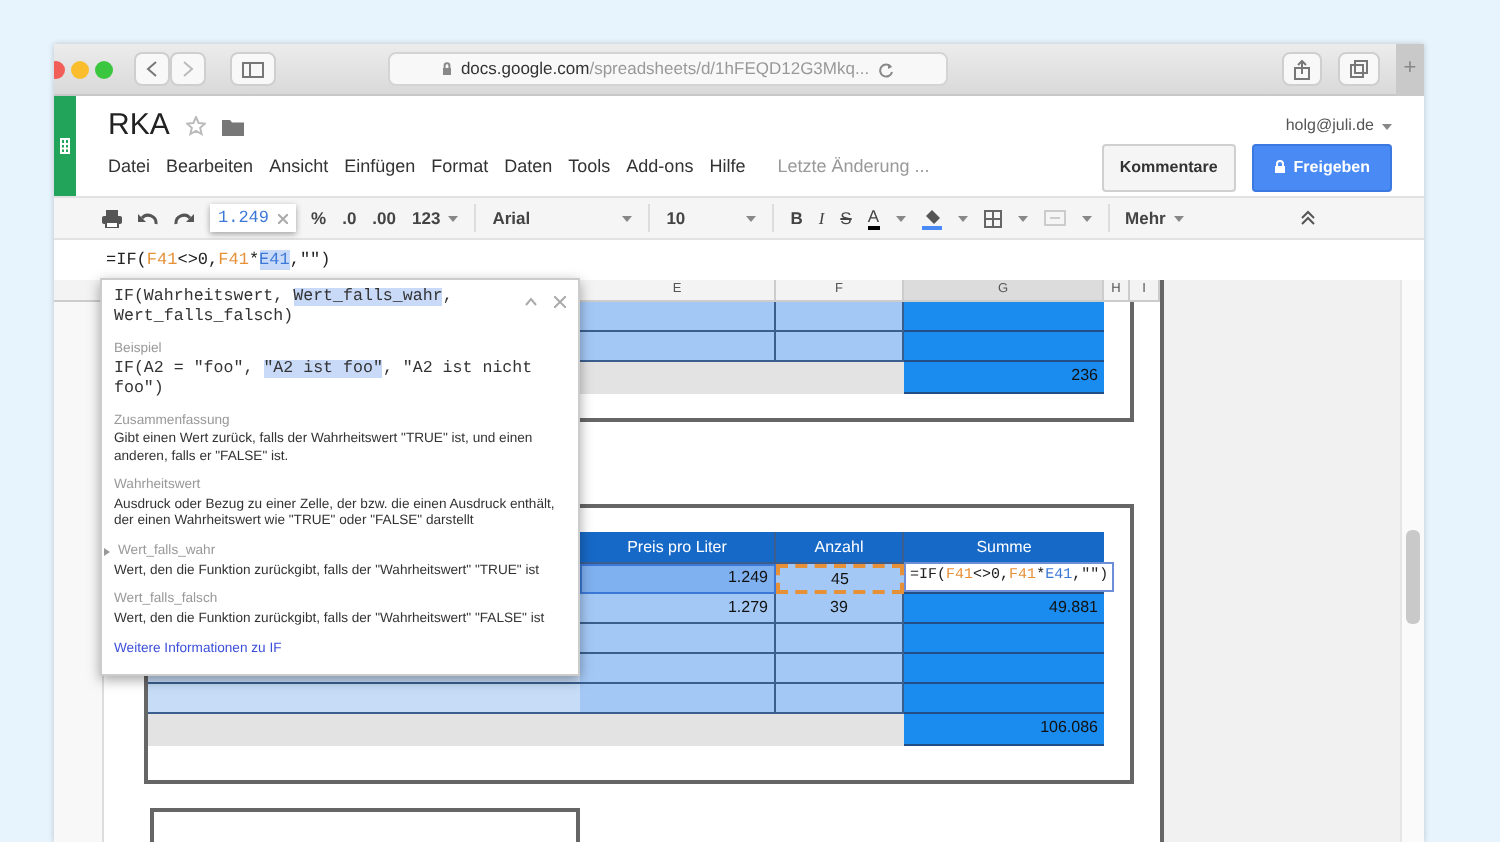  I want to click on folder-icon, so click(232, 126).